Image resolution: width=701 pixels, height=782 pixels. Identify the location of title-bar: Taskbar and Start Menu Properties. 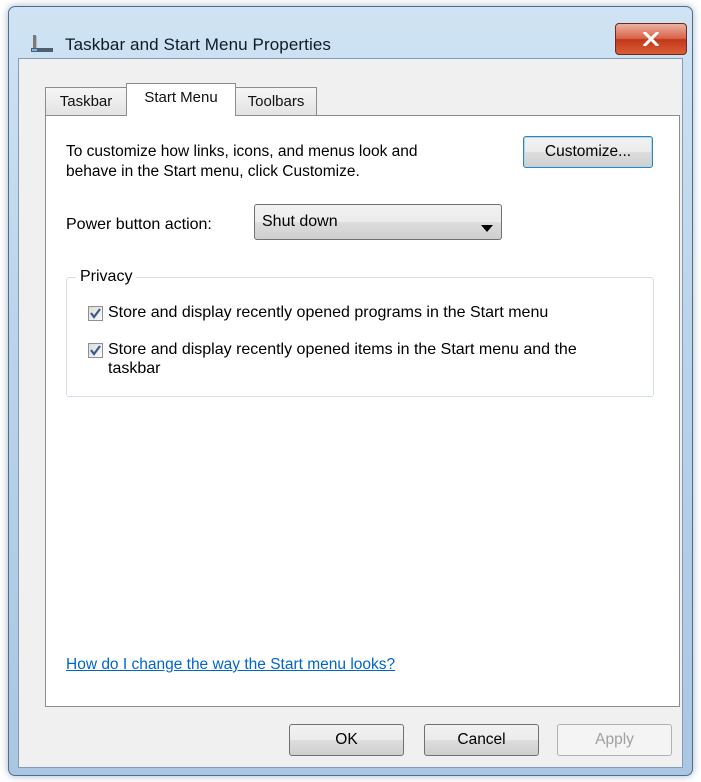
(350, 31).